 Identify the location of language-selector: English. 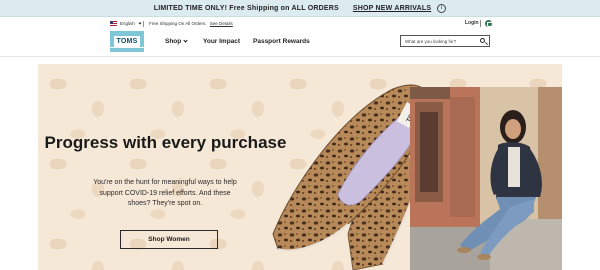
(126, 23).